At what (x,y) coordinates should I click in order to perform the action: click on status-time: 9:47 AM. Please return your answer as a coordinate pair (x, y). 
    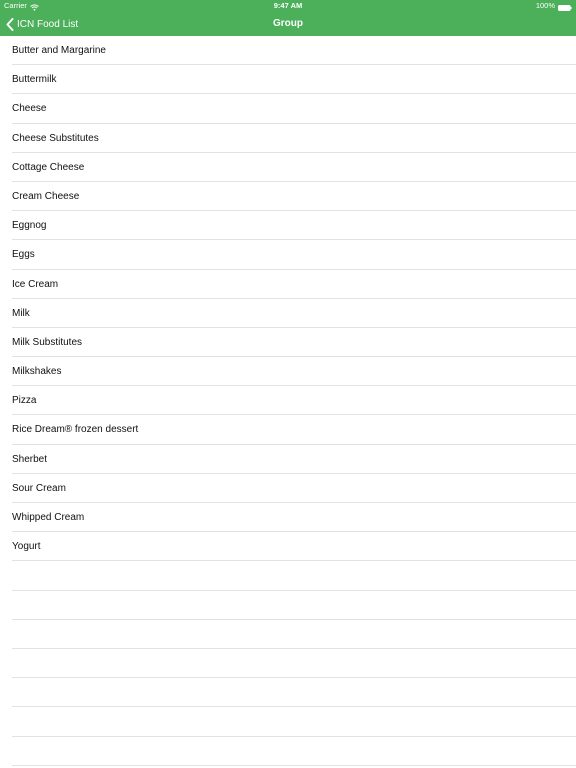
    Looking at the image, I should click on (288, 5).